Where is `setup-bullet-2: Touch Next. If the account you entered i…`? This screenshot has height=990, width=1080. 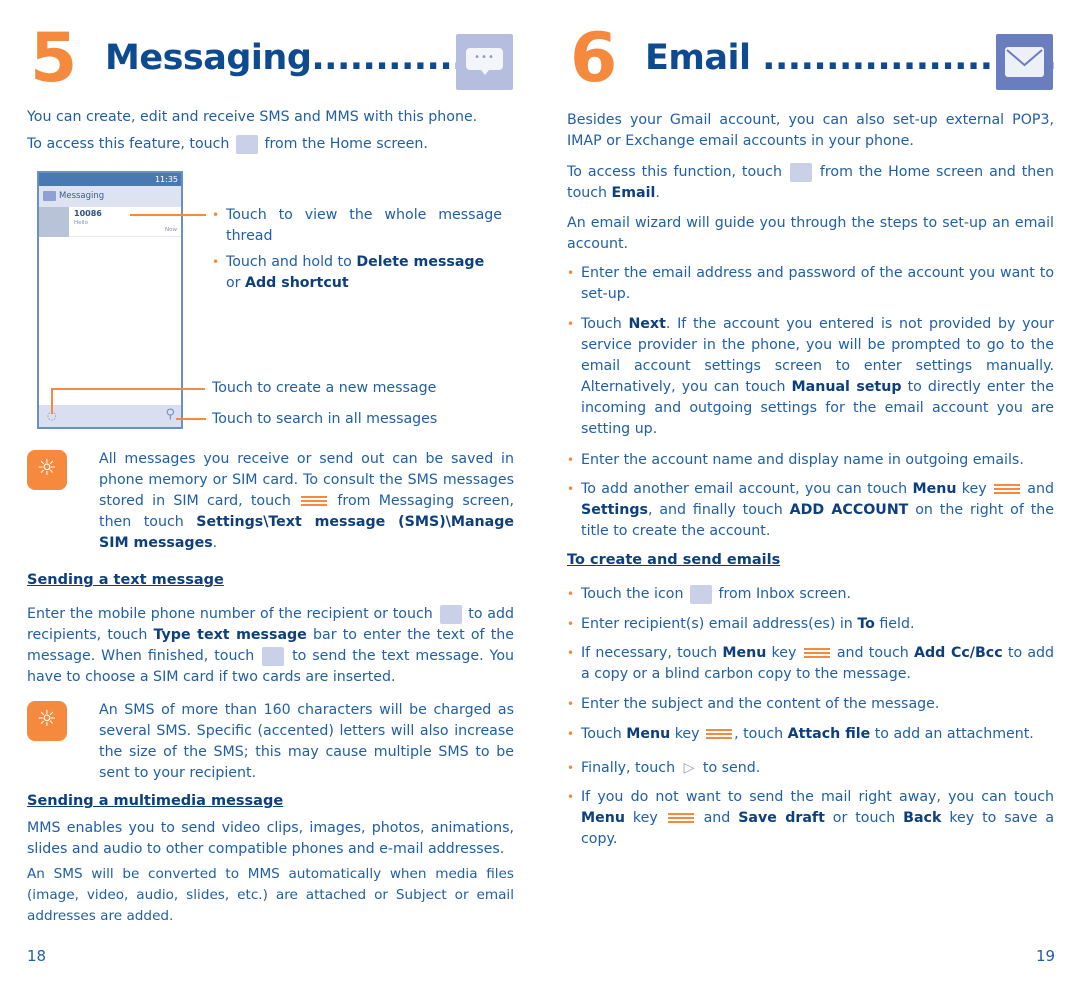 setup-bullet-2: Touch Next. If the account you entered i… is located at coordinates (810, 377).